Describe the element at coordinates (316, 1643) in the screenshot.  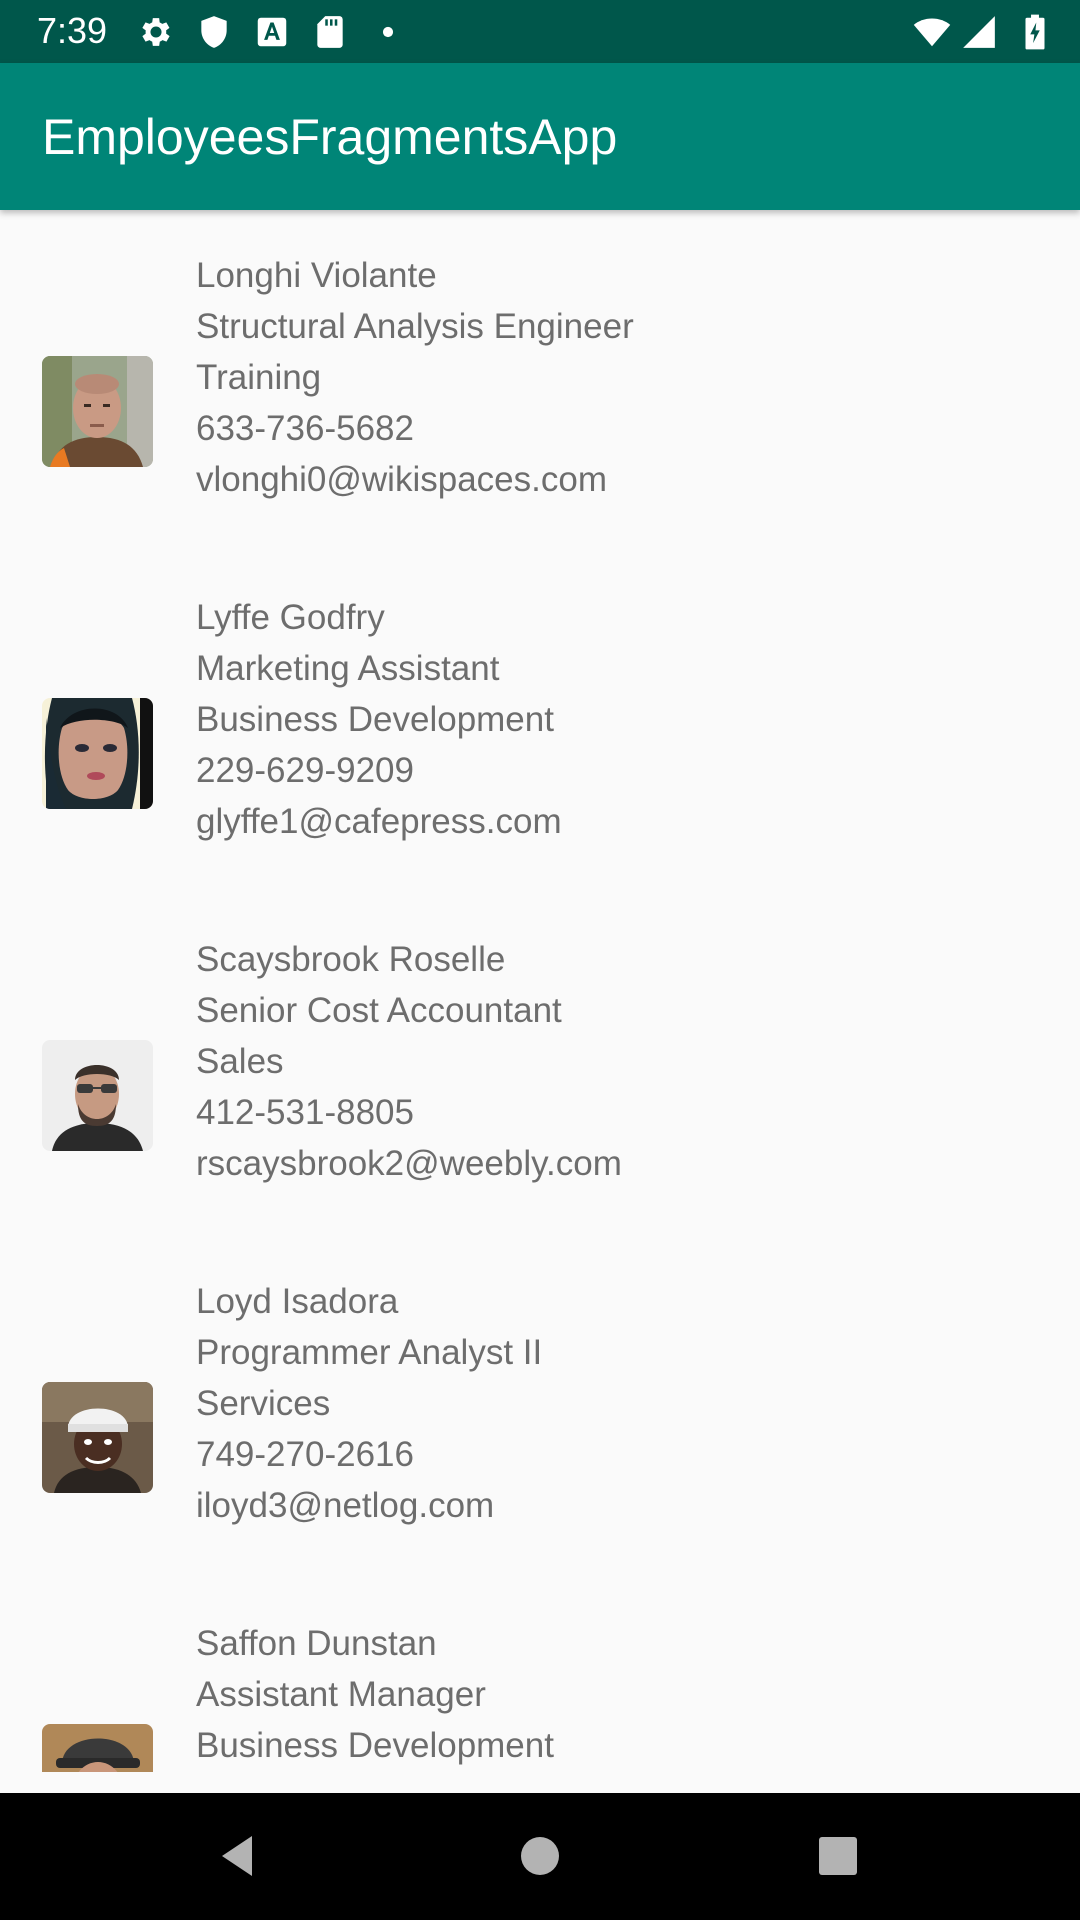
I see `employee-name: Saffon Dunstan` at that location.